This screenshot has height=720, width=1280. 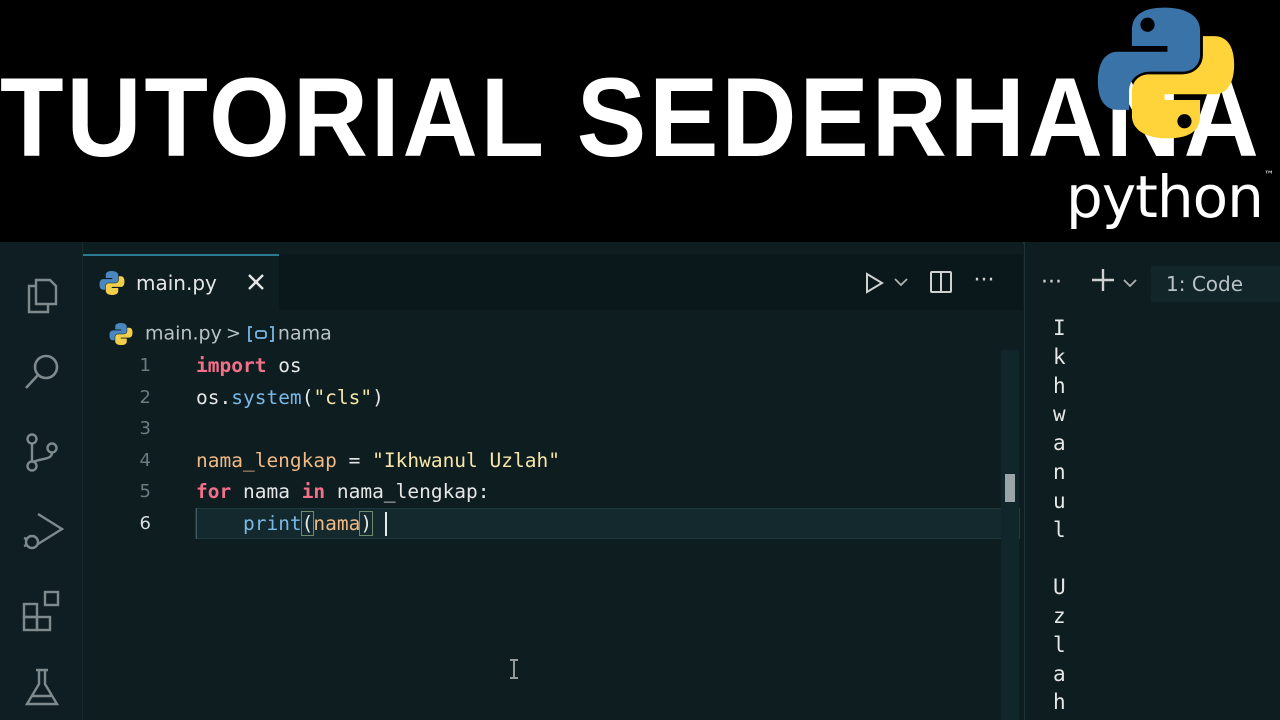 I want to click on breadcrumb: main.py > nama, so click(x=220, y=333).